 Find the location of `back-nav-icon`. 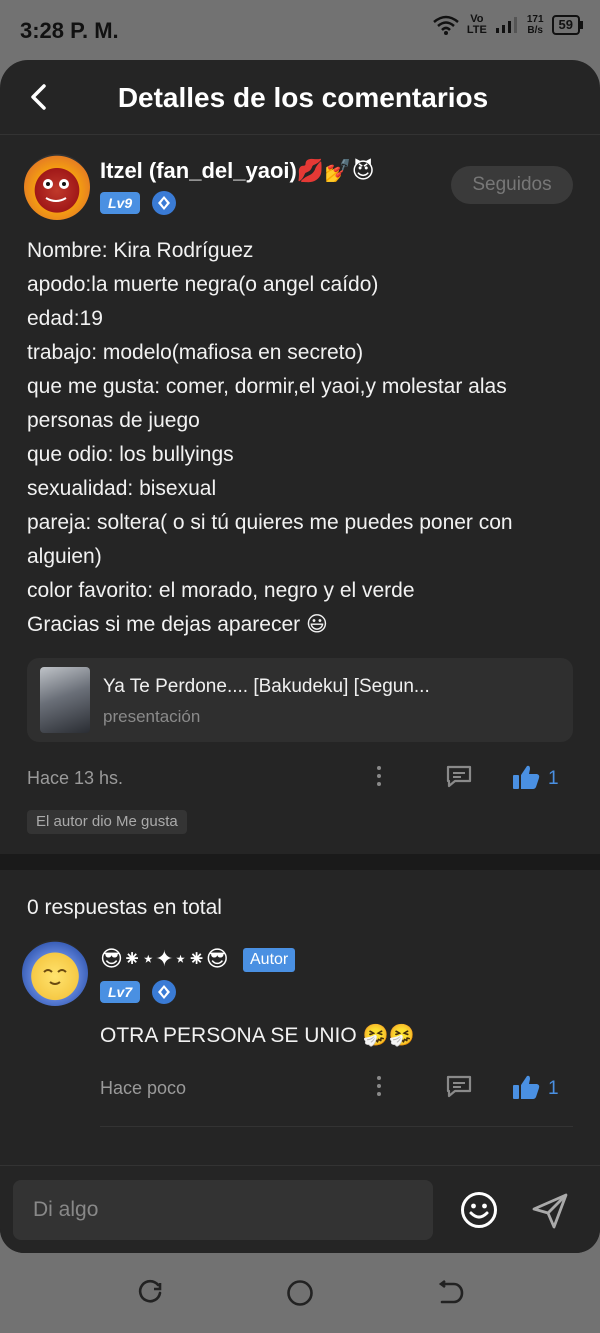

back-nav-icon is located at coordinates (450, 1293).